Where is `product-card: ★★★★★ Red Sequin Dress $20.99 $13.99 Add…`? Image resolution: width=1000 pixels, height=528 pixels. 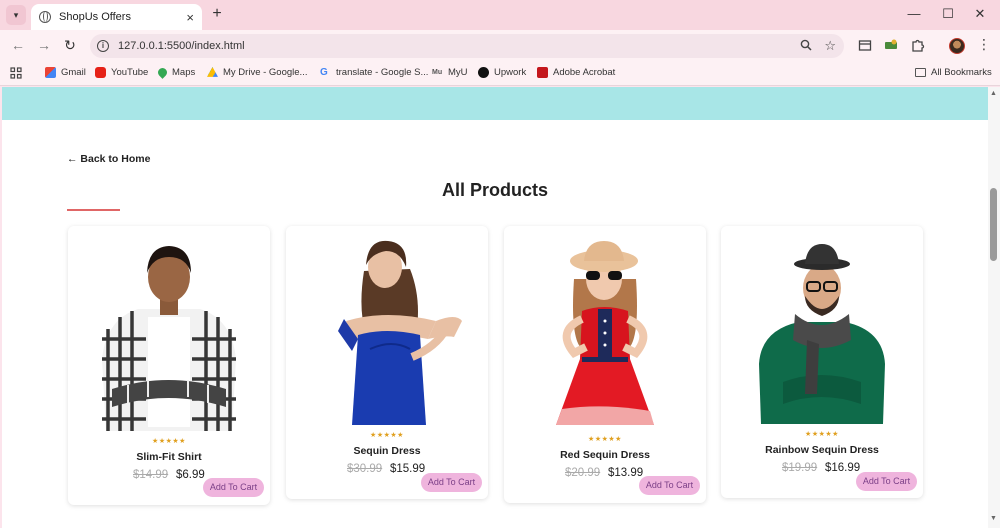 product-card: ★★★★★ Red Sequin Dress $20.99 $13.99 Add… is located at coordinates (605, 364).